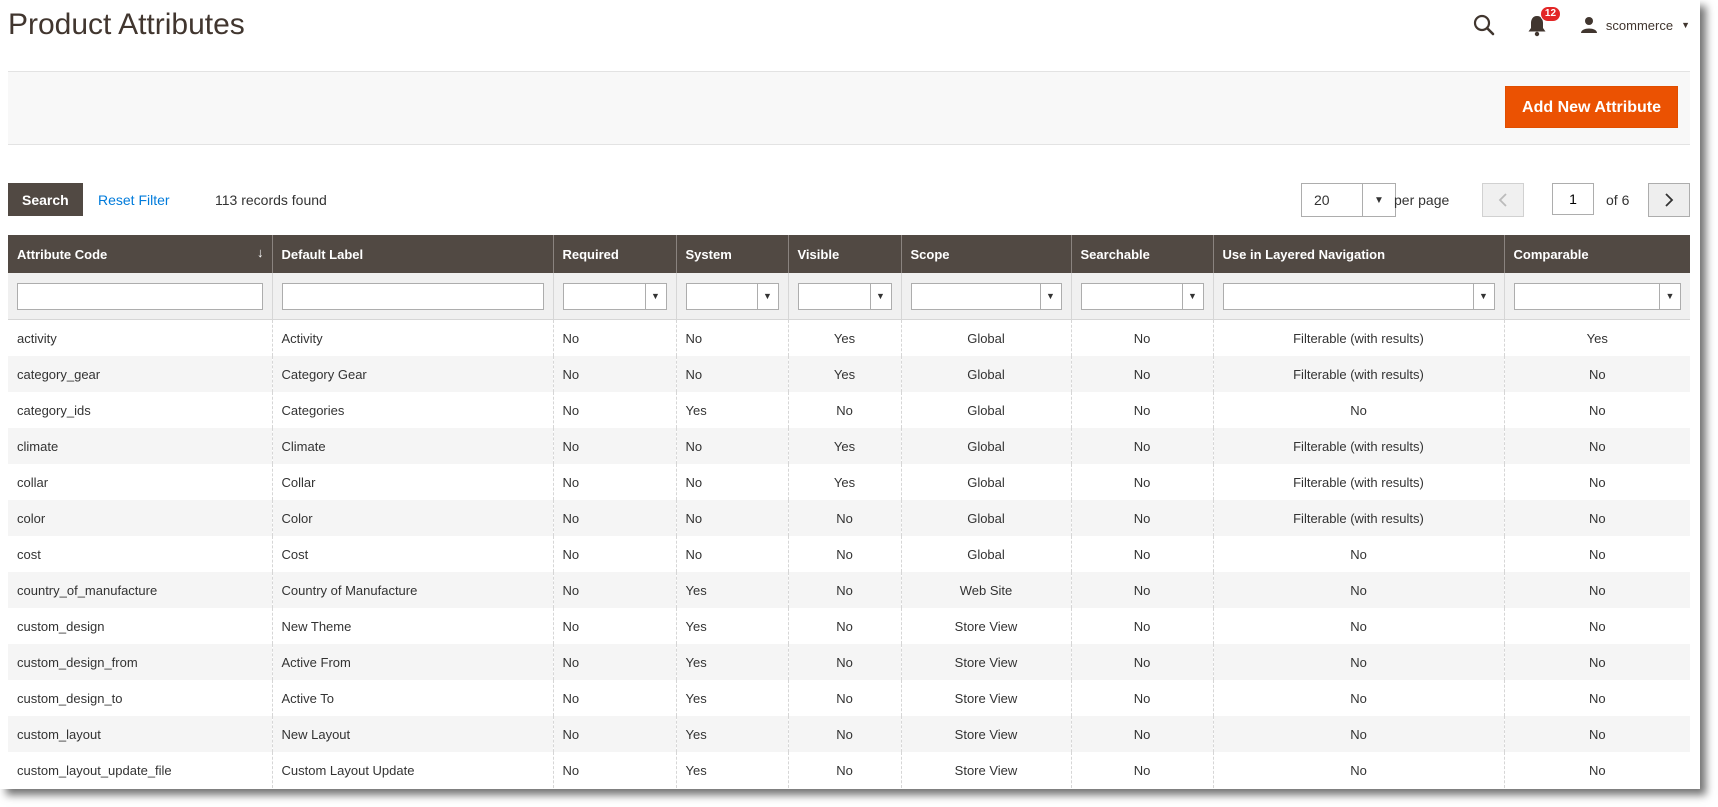 The width and height of the screenshot is (1718, 807). I want to click on previous-page-button, so click(1503, 200).